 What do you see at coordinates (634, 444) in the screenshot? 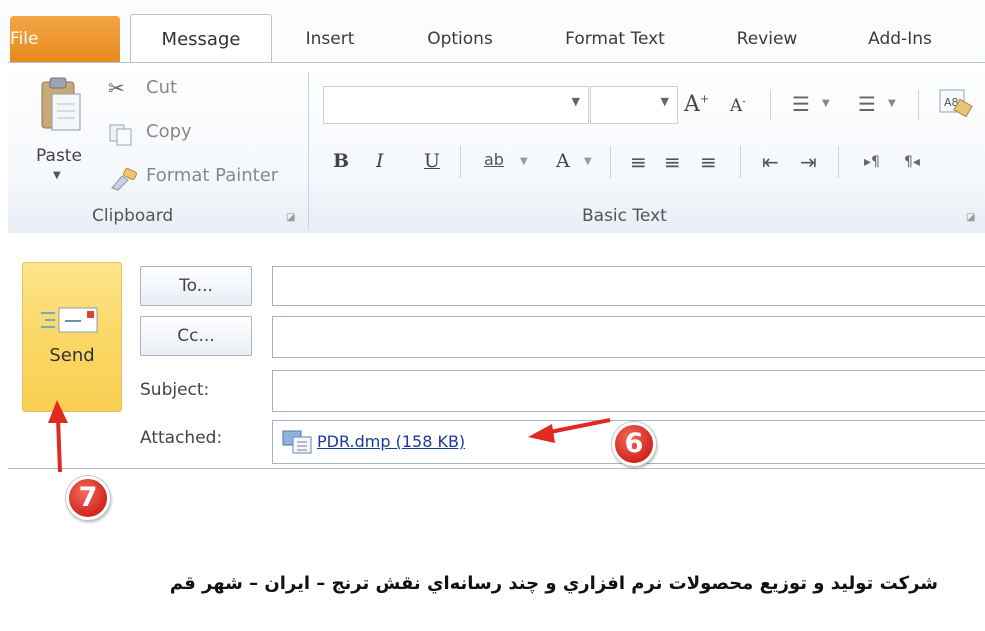
I see `step-6-badge: 6` at bounding box center [634, 444].